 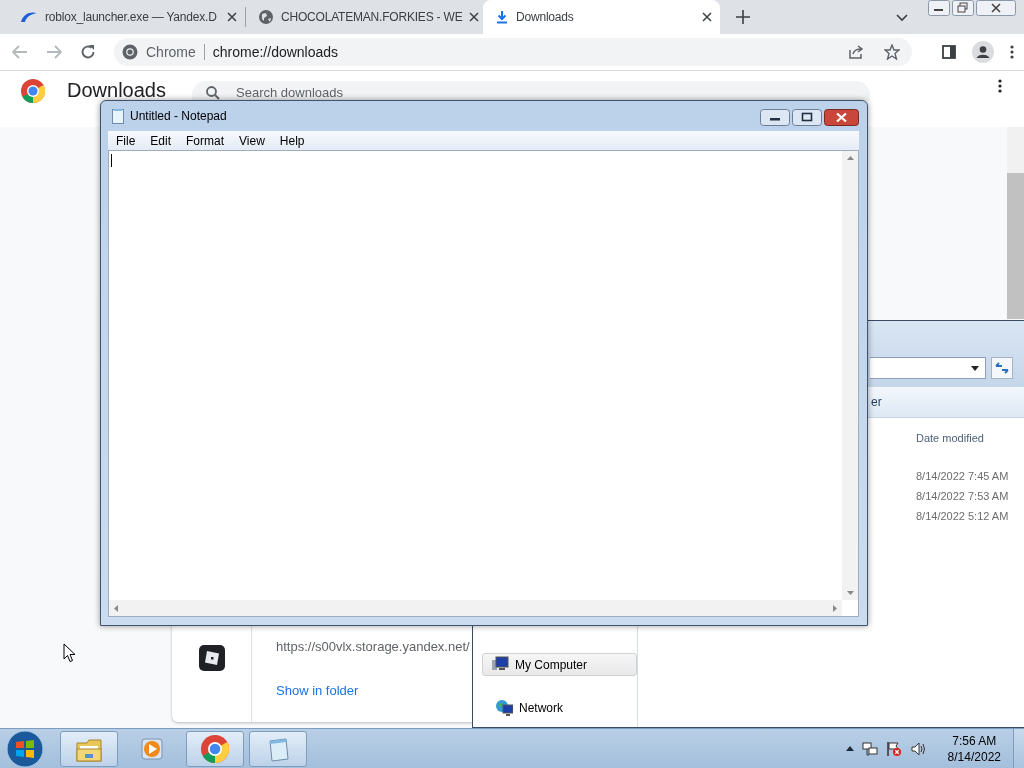 I want to click on scroll-right-icon, so click(x=835, y=608).